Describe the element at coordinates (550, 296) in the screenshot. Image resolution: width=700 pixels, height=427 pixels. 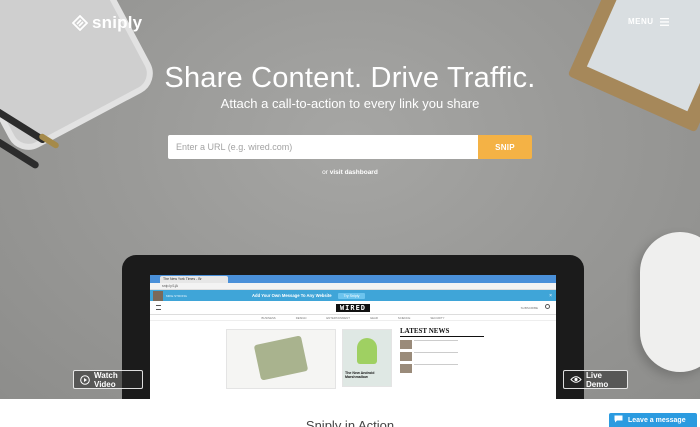
I see `close-icon: ×` at that location.